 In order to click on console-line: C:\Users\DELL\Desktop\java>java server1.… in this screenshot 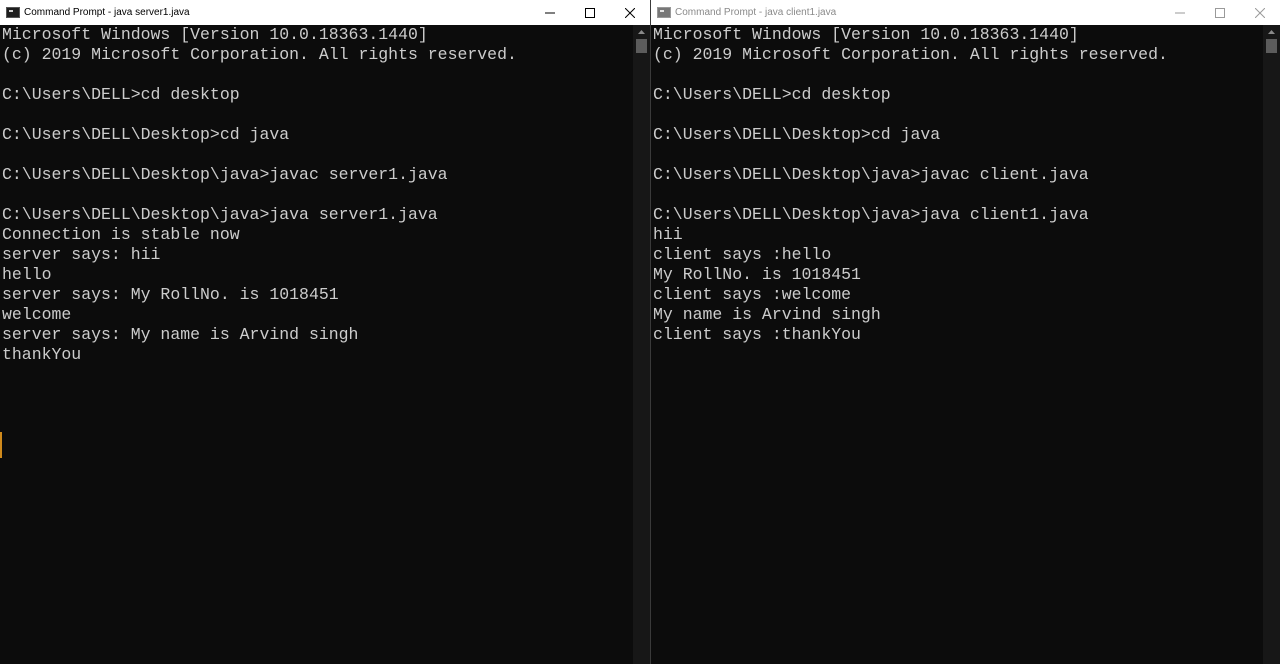, I will do `click(220, 214)`.